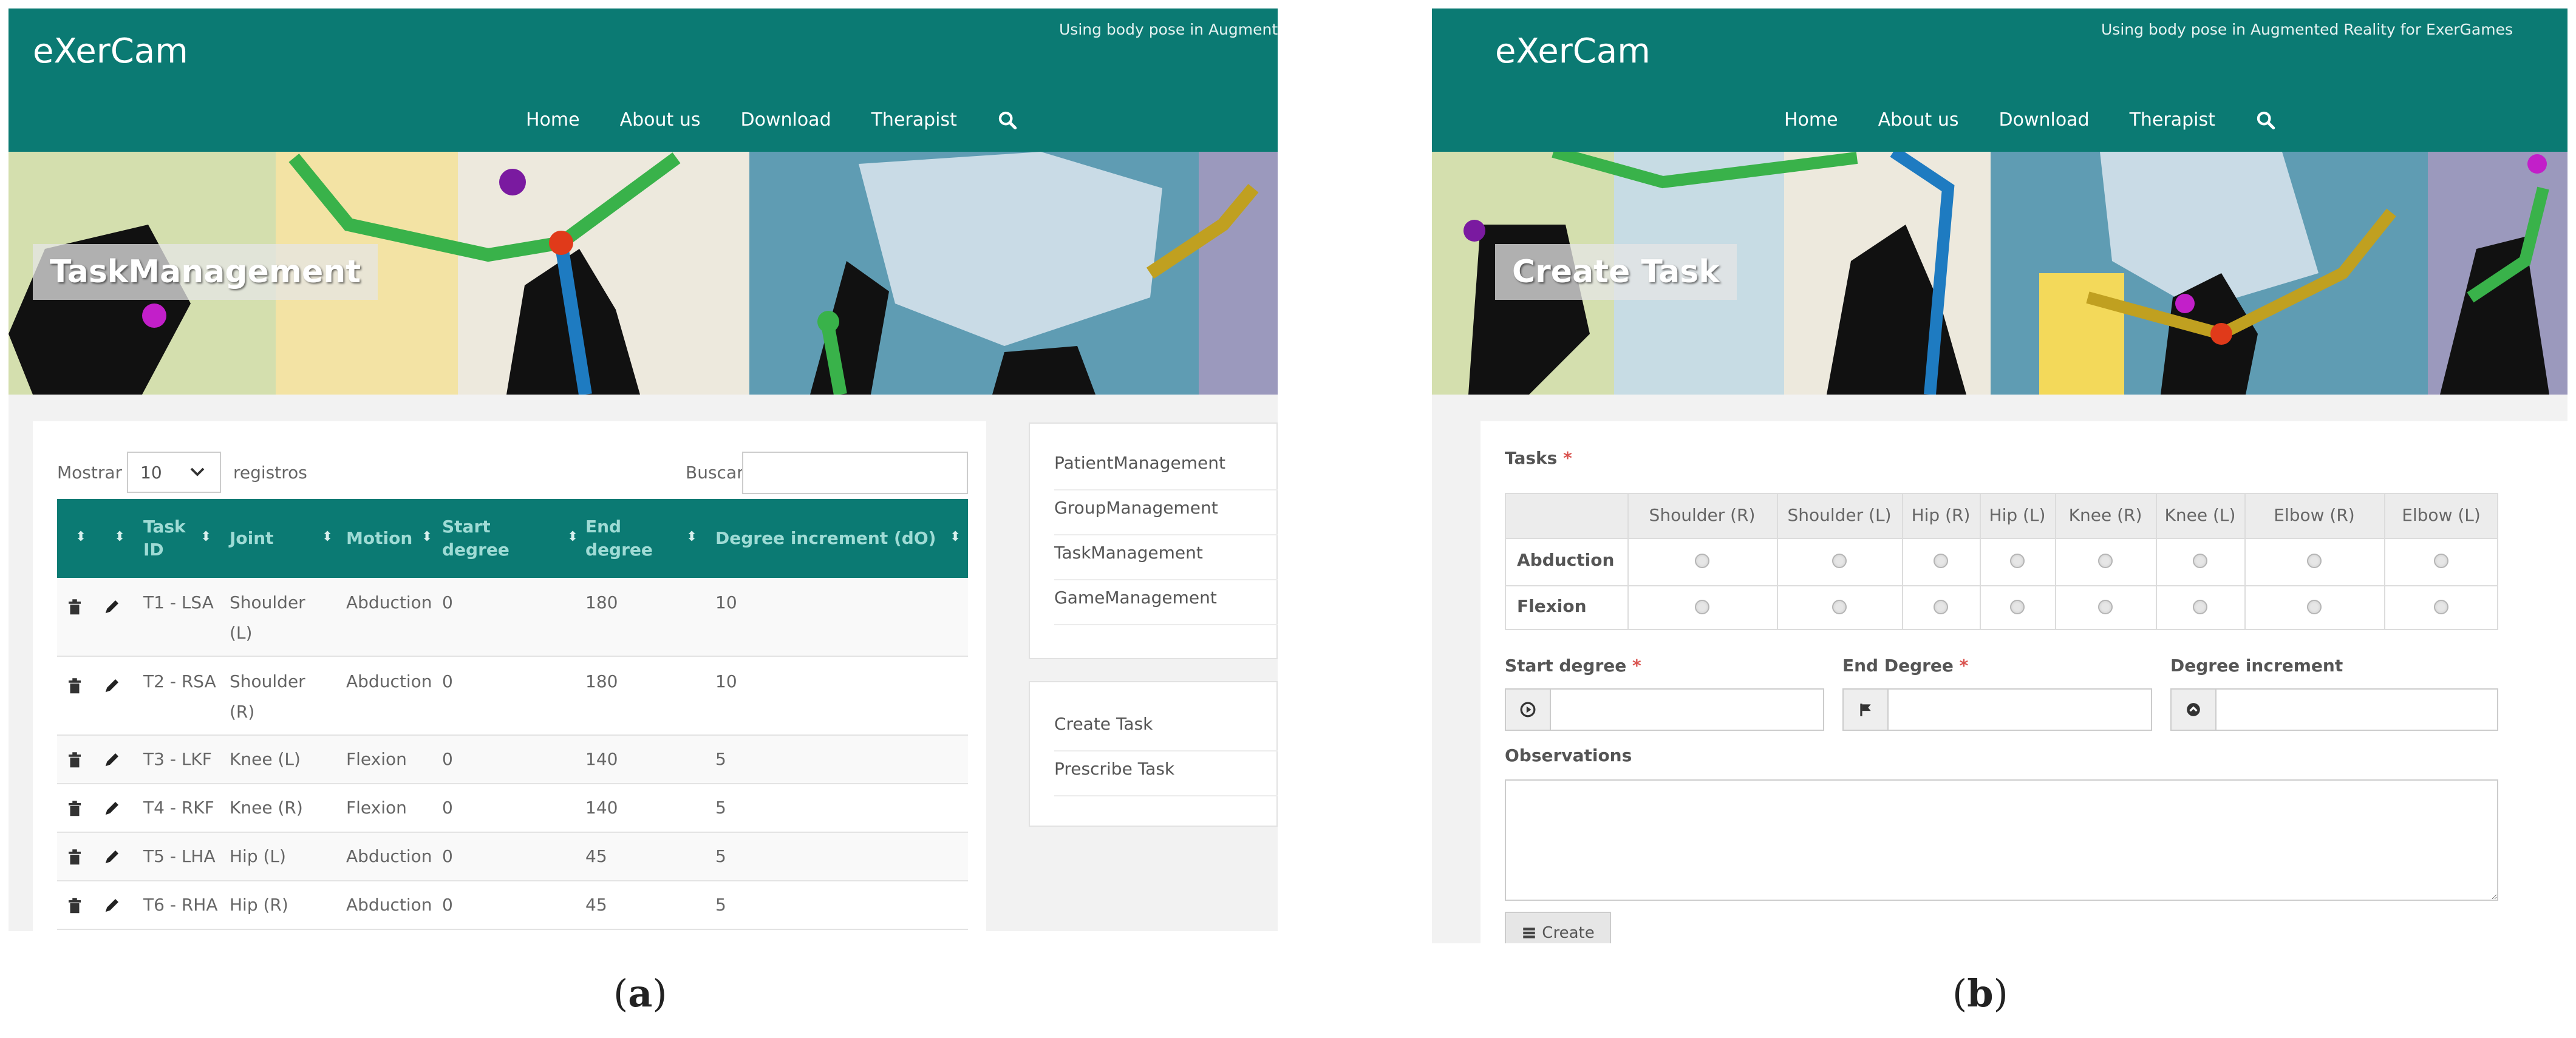 This screenshot has height=1038, width=2576. Describe the element at coordinates (2314, 561) in the screenshot. I see `radio-abduction-elbow-r` at that location.